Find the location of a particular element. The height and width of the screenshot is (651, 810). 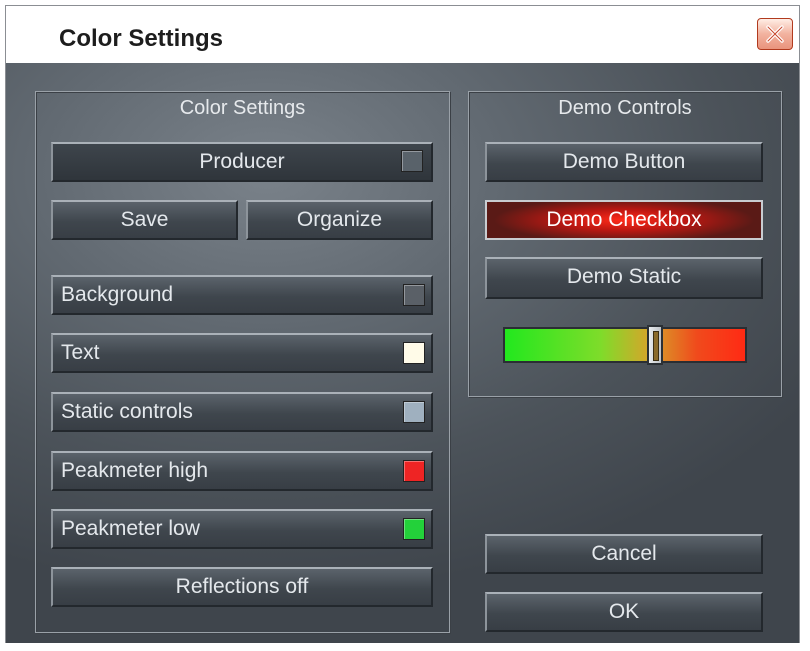

demo-peakmeter is located at coordinates (625, 345).